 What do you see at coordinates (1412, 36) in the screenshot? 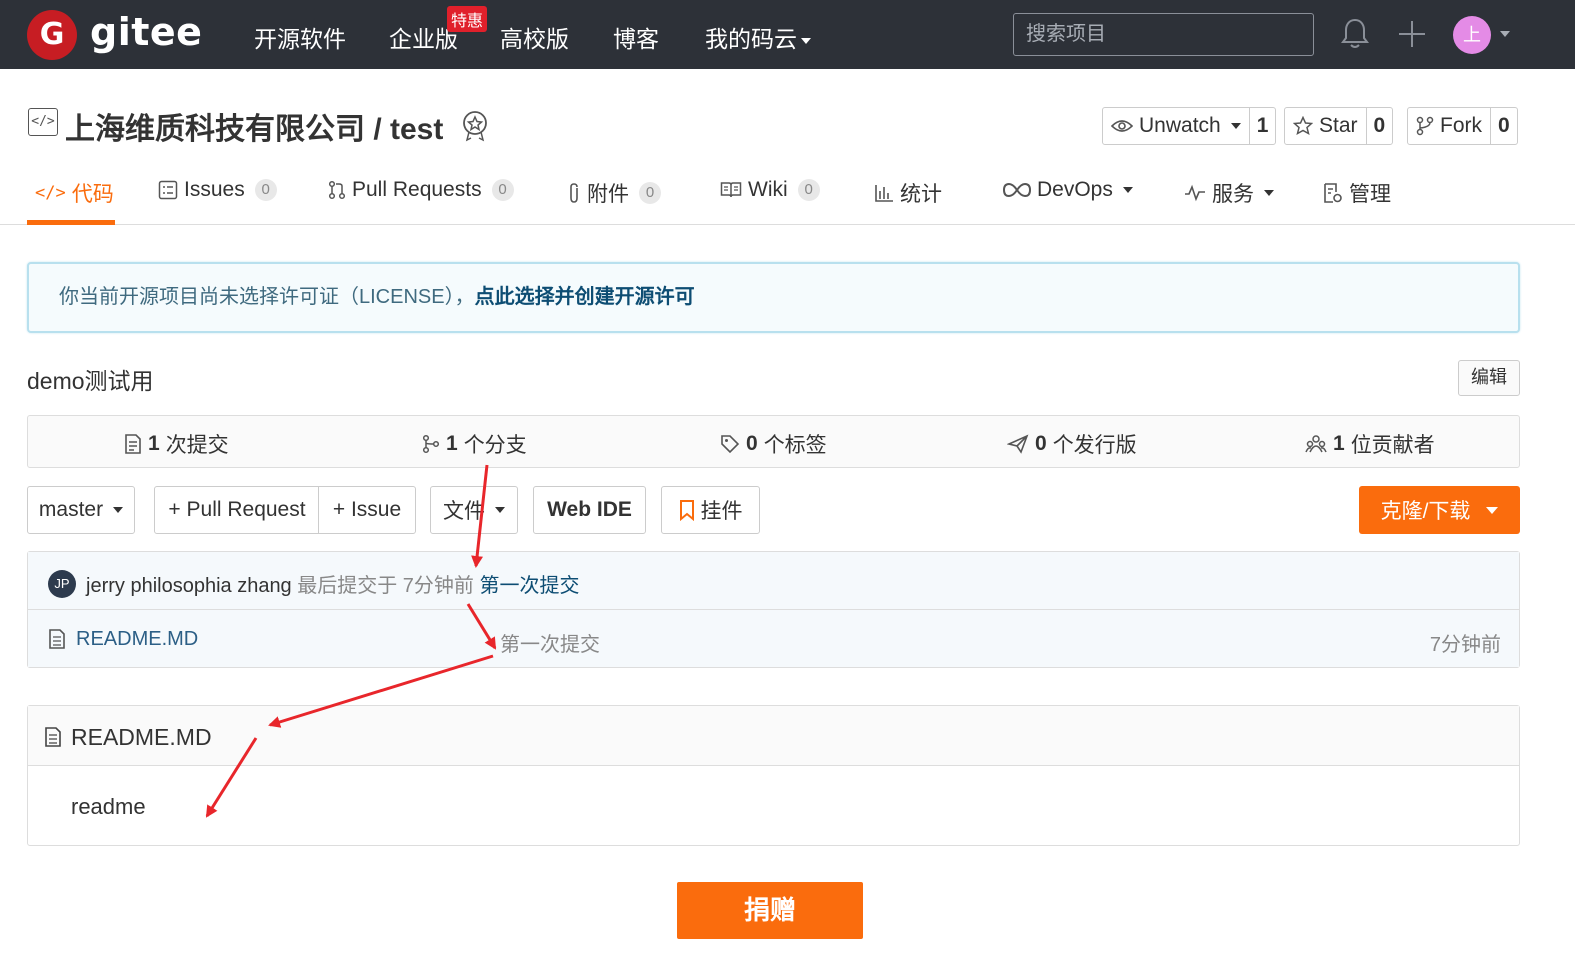
I see `plus-icon` at bounding box center [1412, 36].